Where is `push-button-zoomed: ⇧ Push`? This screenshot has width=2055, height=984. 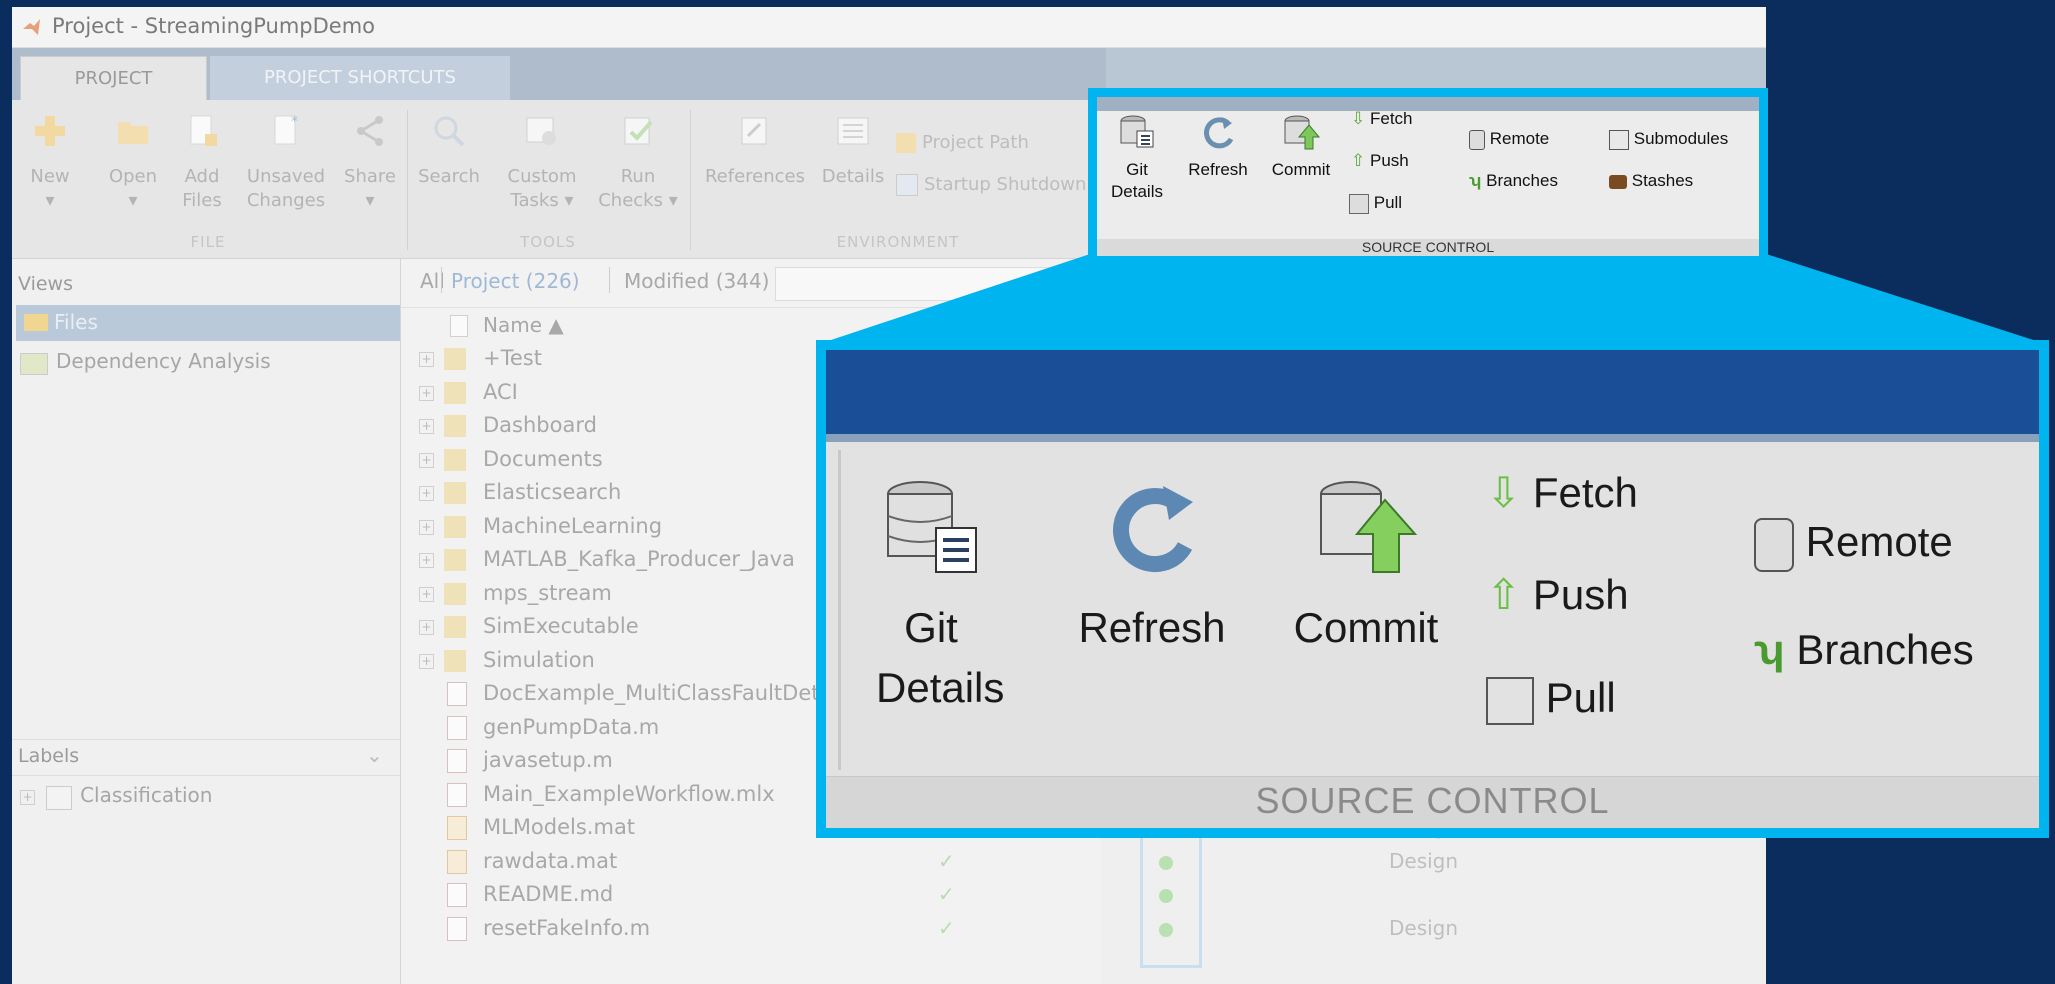 push-button-zoomed: ⇧ Push is located at coordinates (1557, 594).